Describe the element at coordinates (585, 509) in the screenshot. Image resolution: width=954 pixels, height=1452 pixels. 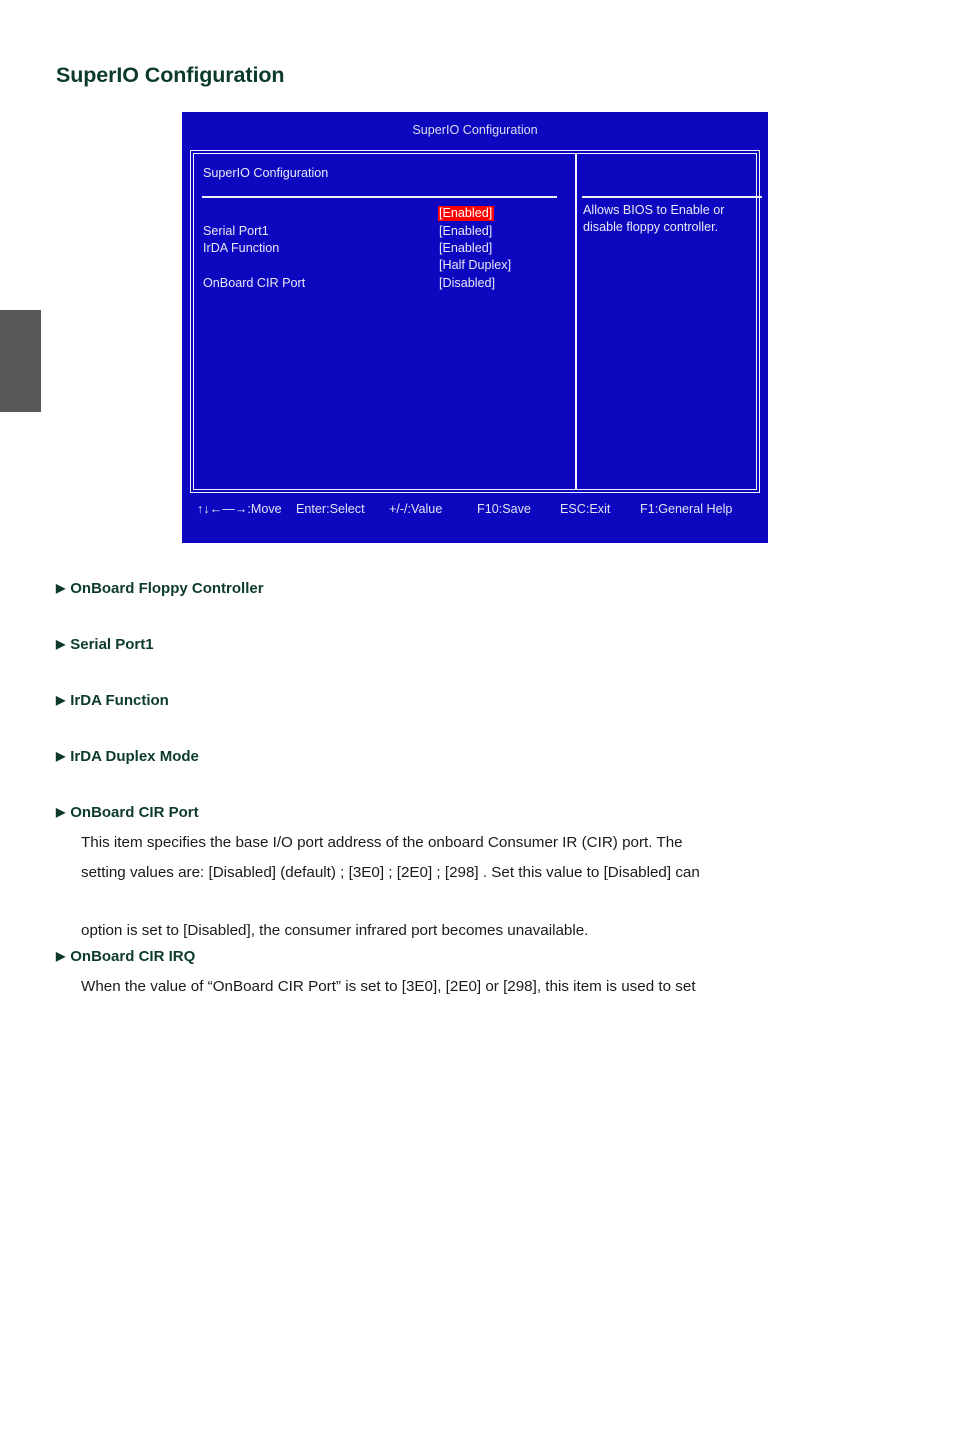
I see `hint-esc-exit: ESC:Exit` at that location.